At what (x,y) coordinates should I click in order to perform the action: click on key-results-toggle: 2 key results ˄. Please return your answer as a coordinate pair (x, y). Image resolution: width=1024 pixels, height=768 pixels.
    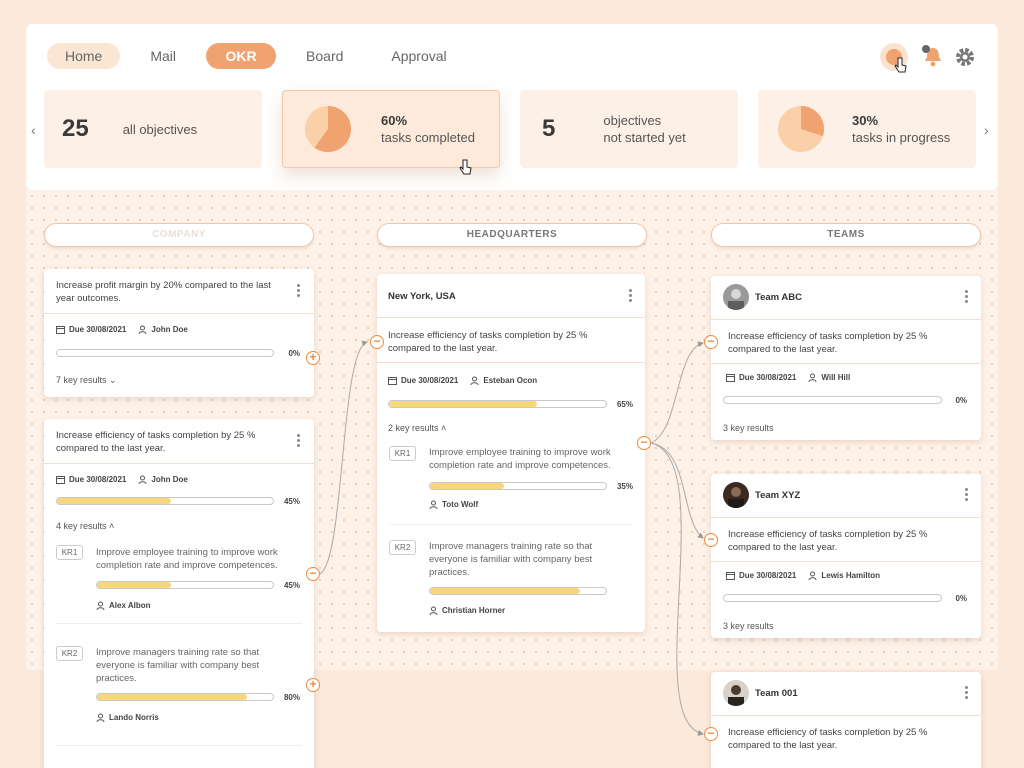
    Looking at the image, I should click on (417, 428).